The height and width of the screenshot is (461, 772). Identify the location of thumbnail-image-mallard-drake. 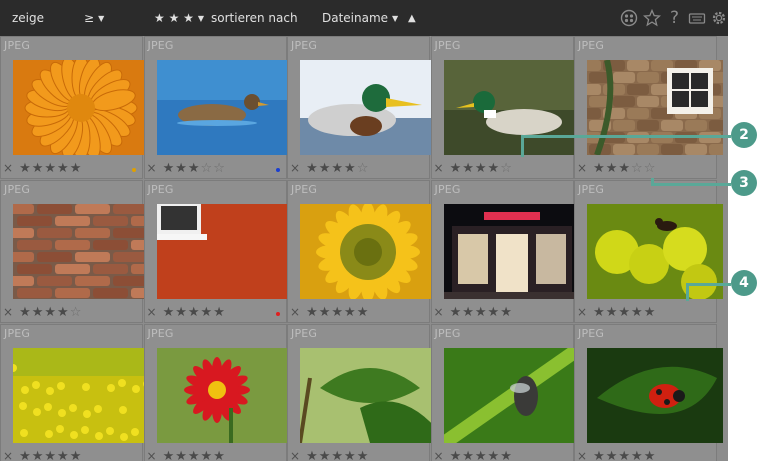
(368, 107).